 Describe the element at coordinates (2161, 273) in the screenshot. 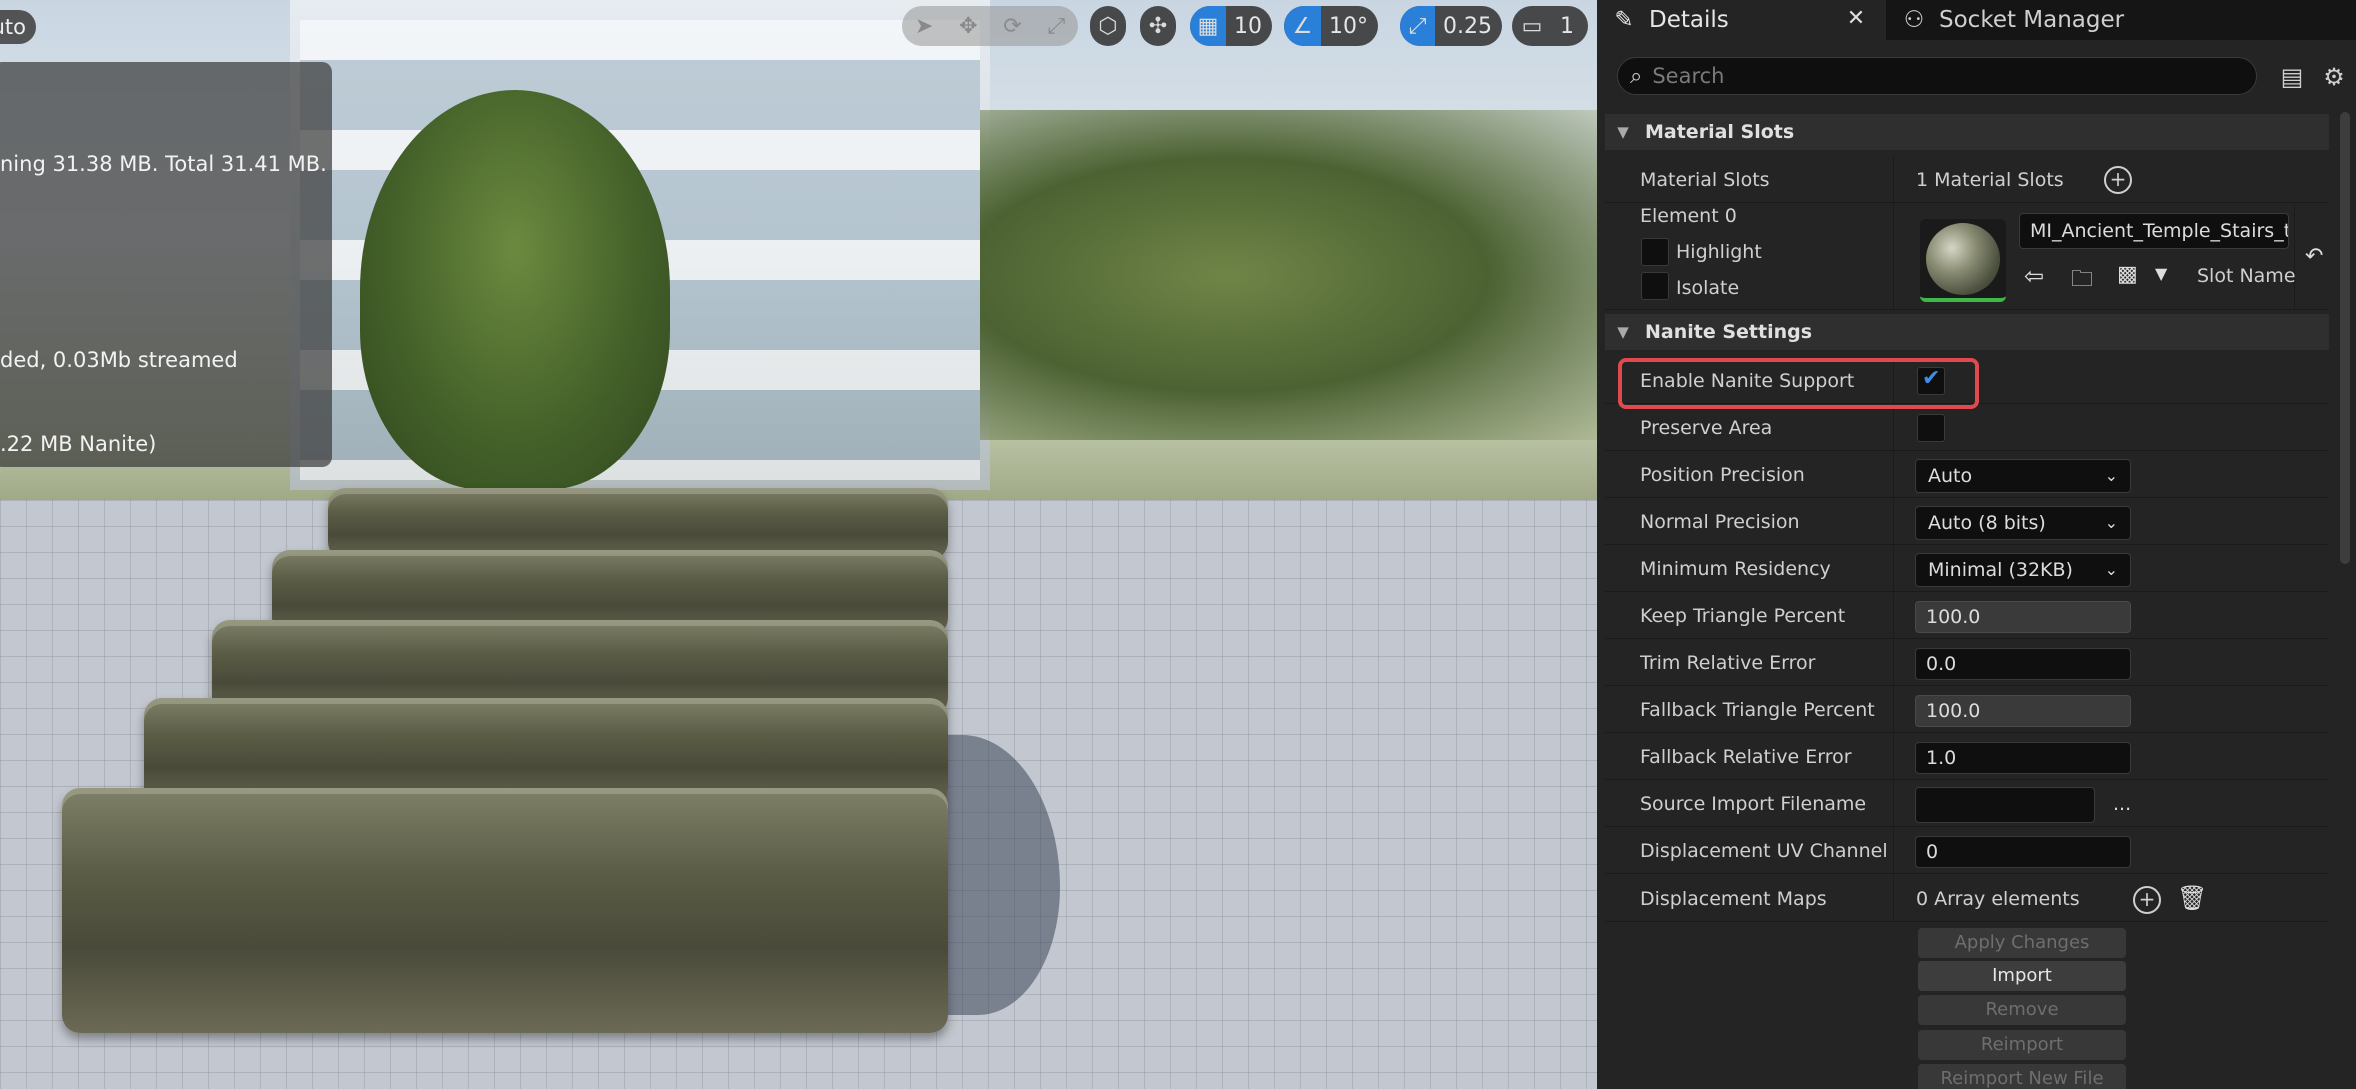

I see `chevron-down-icon: ▼` at that location.